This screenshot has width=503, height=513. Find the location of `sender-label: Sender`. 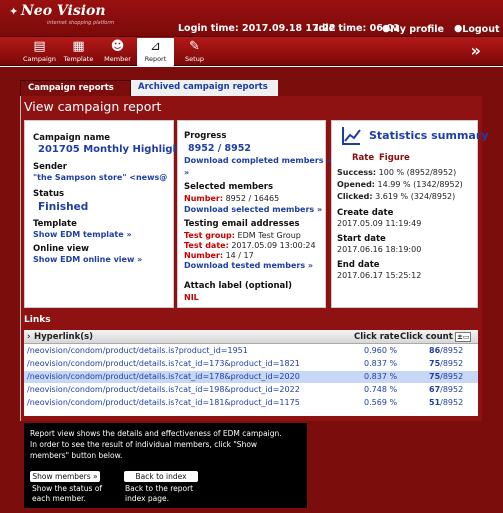

sender-label: Sender is located at coordinates (50, 167).